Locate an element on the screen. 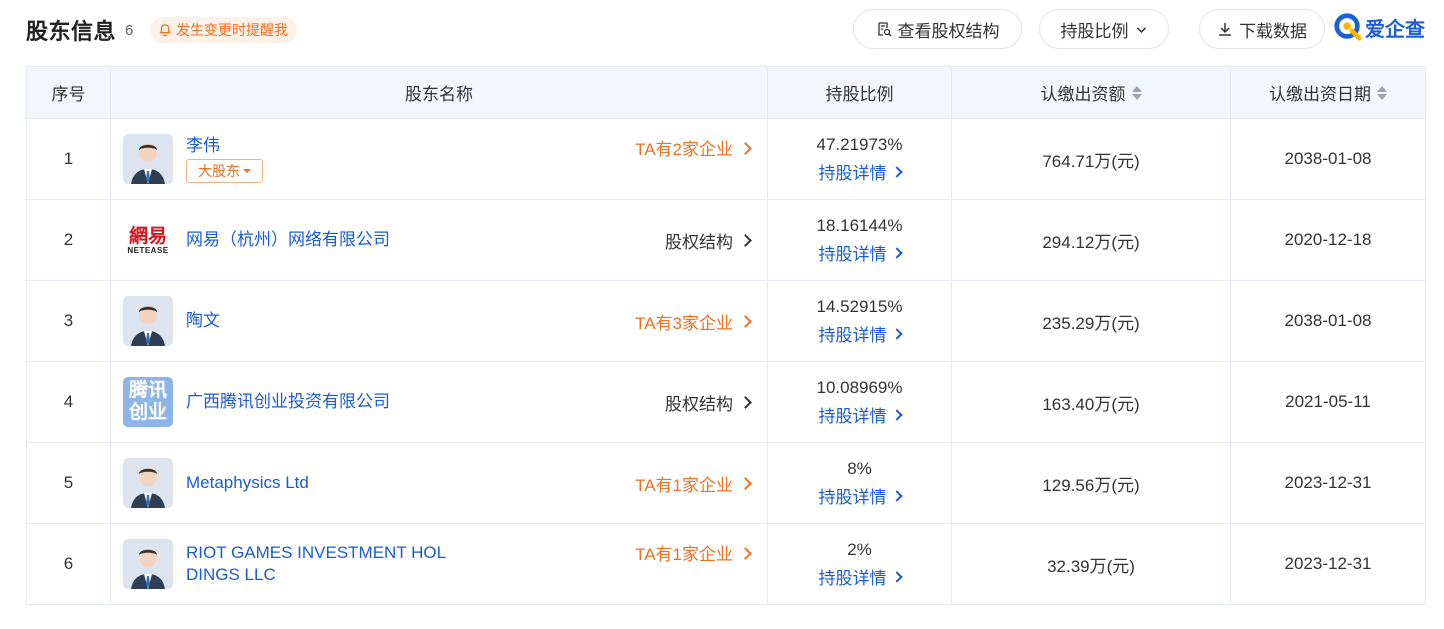 The width and height of the screenshot is (1444, 629). subscribed-amount: 163.40万(元) is located at coordinates (1090, 402).